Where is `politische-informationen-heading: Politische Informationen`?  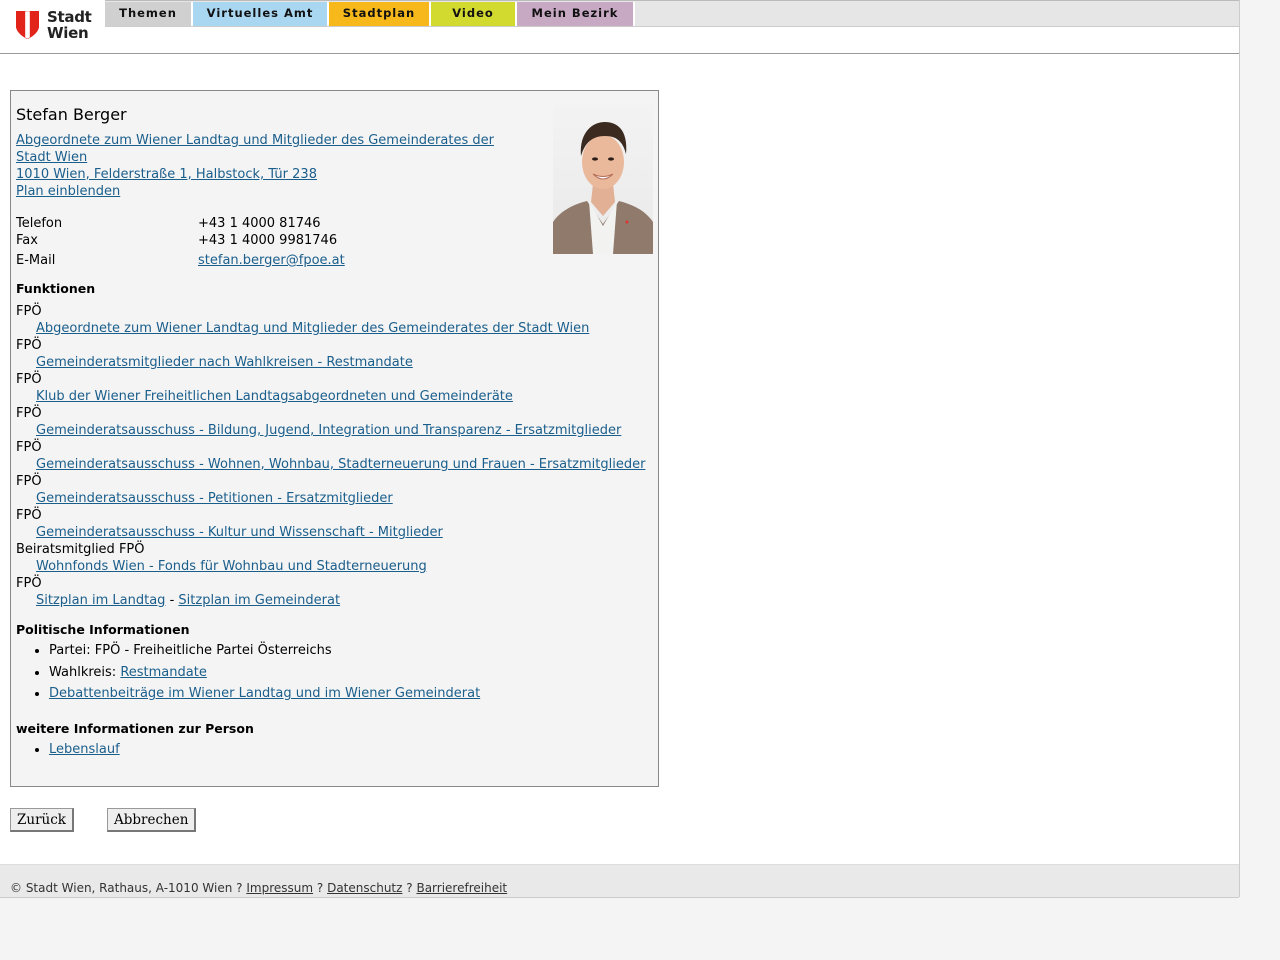 politische-informationen-heading: Politische Informationen is located at coordinates (103, 629).